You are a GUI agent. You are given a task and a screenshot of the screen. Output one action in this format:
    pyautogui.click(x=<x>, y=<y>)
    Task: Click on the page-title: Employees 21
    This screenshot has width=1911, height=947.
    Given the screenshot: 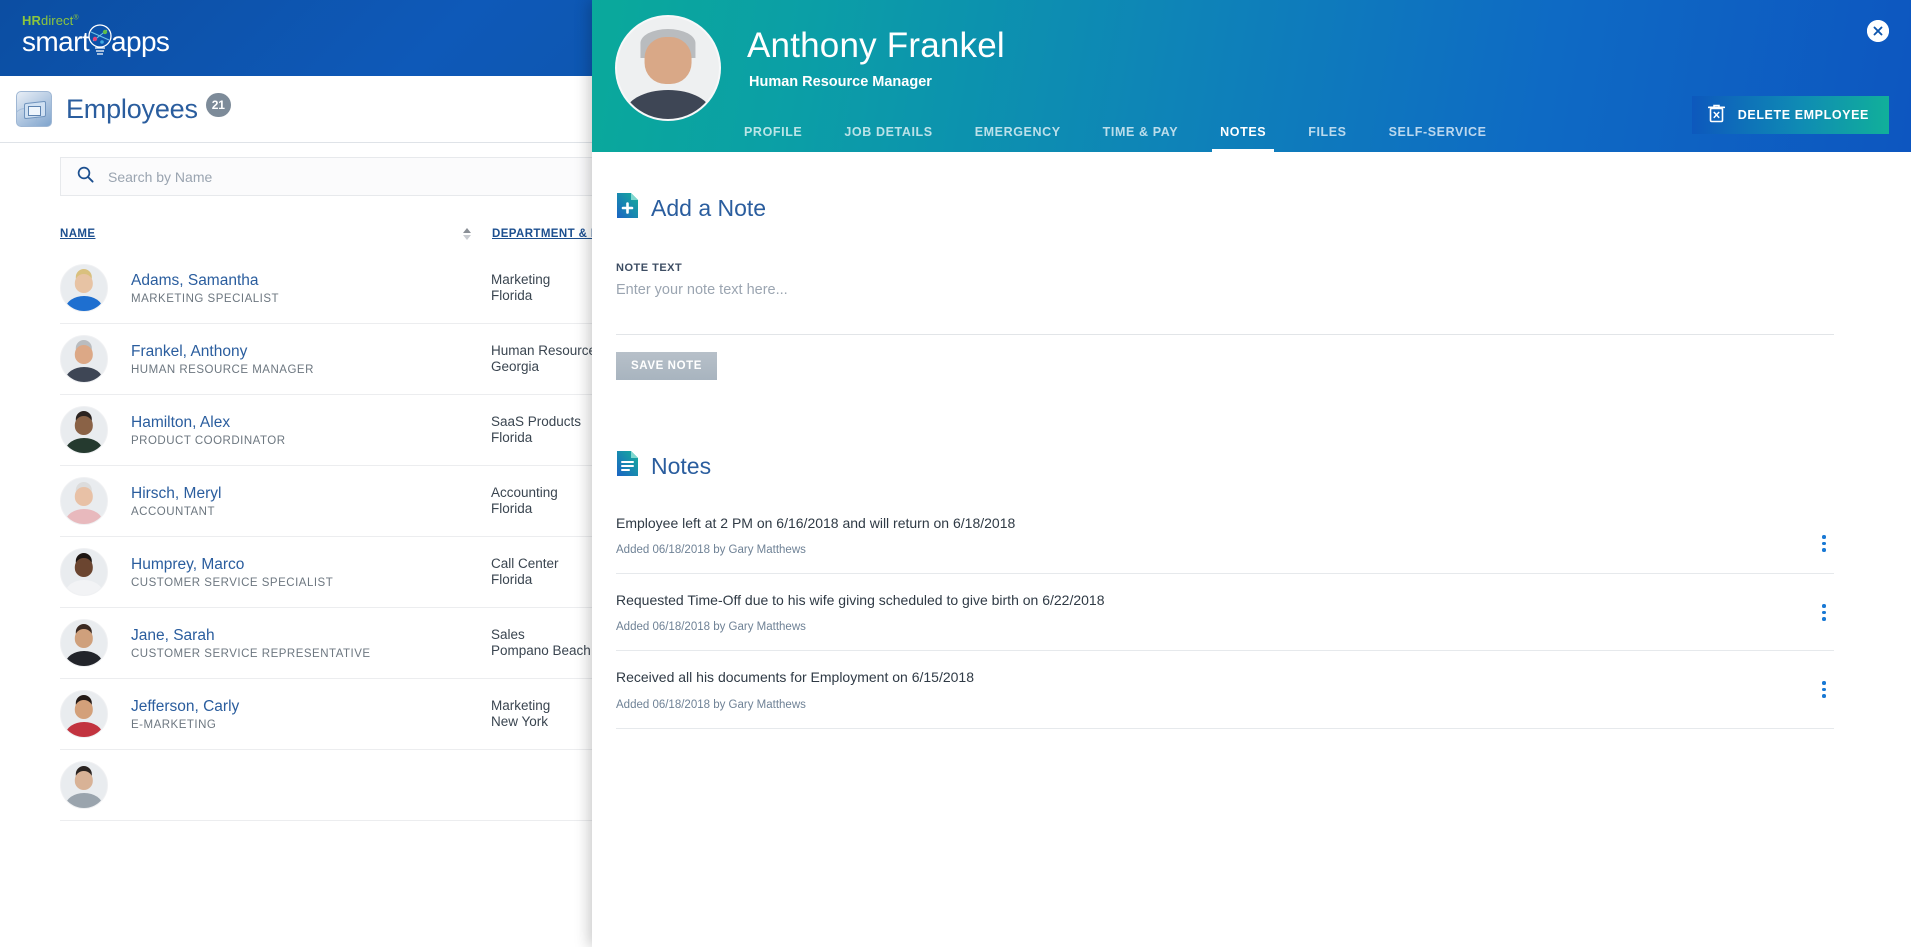 What is the action you would take?
    pyautogui.click(x=148, y=109)
    